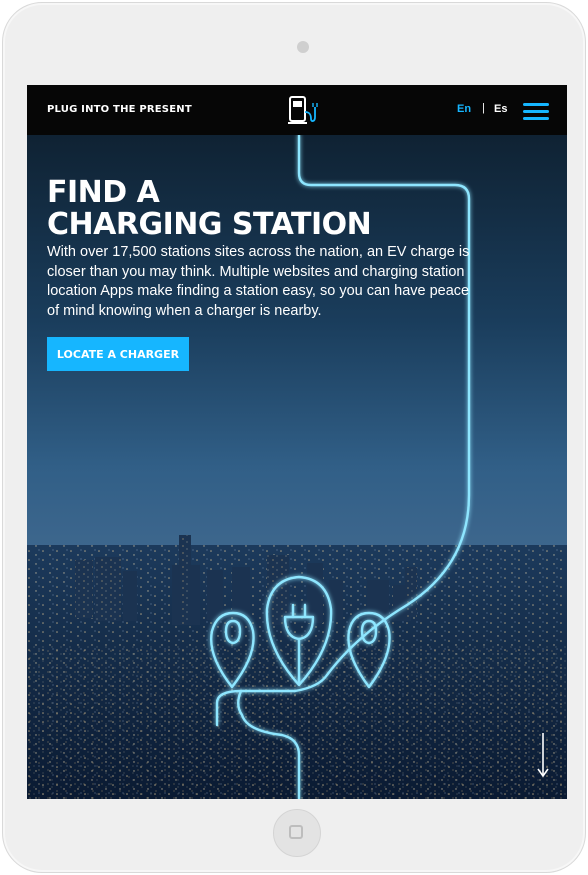 The image size is (588, 875). What do you see at coordinates (536, 111) in the screenshot?
I see `hamburger-menu-icon` at bounding box center [536, 111].